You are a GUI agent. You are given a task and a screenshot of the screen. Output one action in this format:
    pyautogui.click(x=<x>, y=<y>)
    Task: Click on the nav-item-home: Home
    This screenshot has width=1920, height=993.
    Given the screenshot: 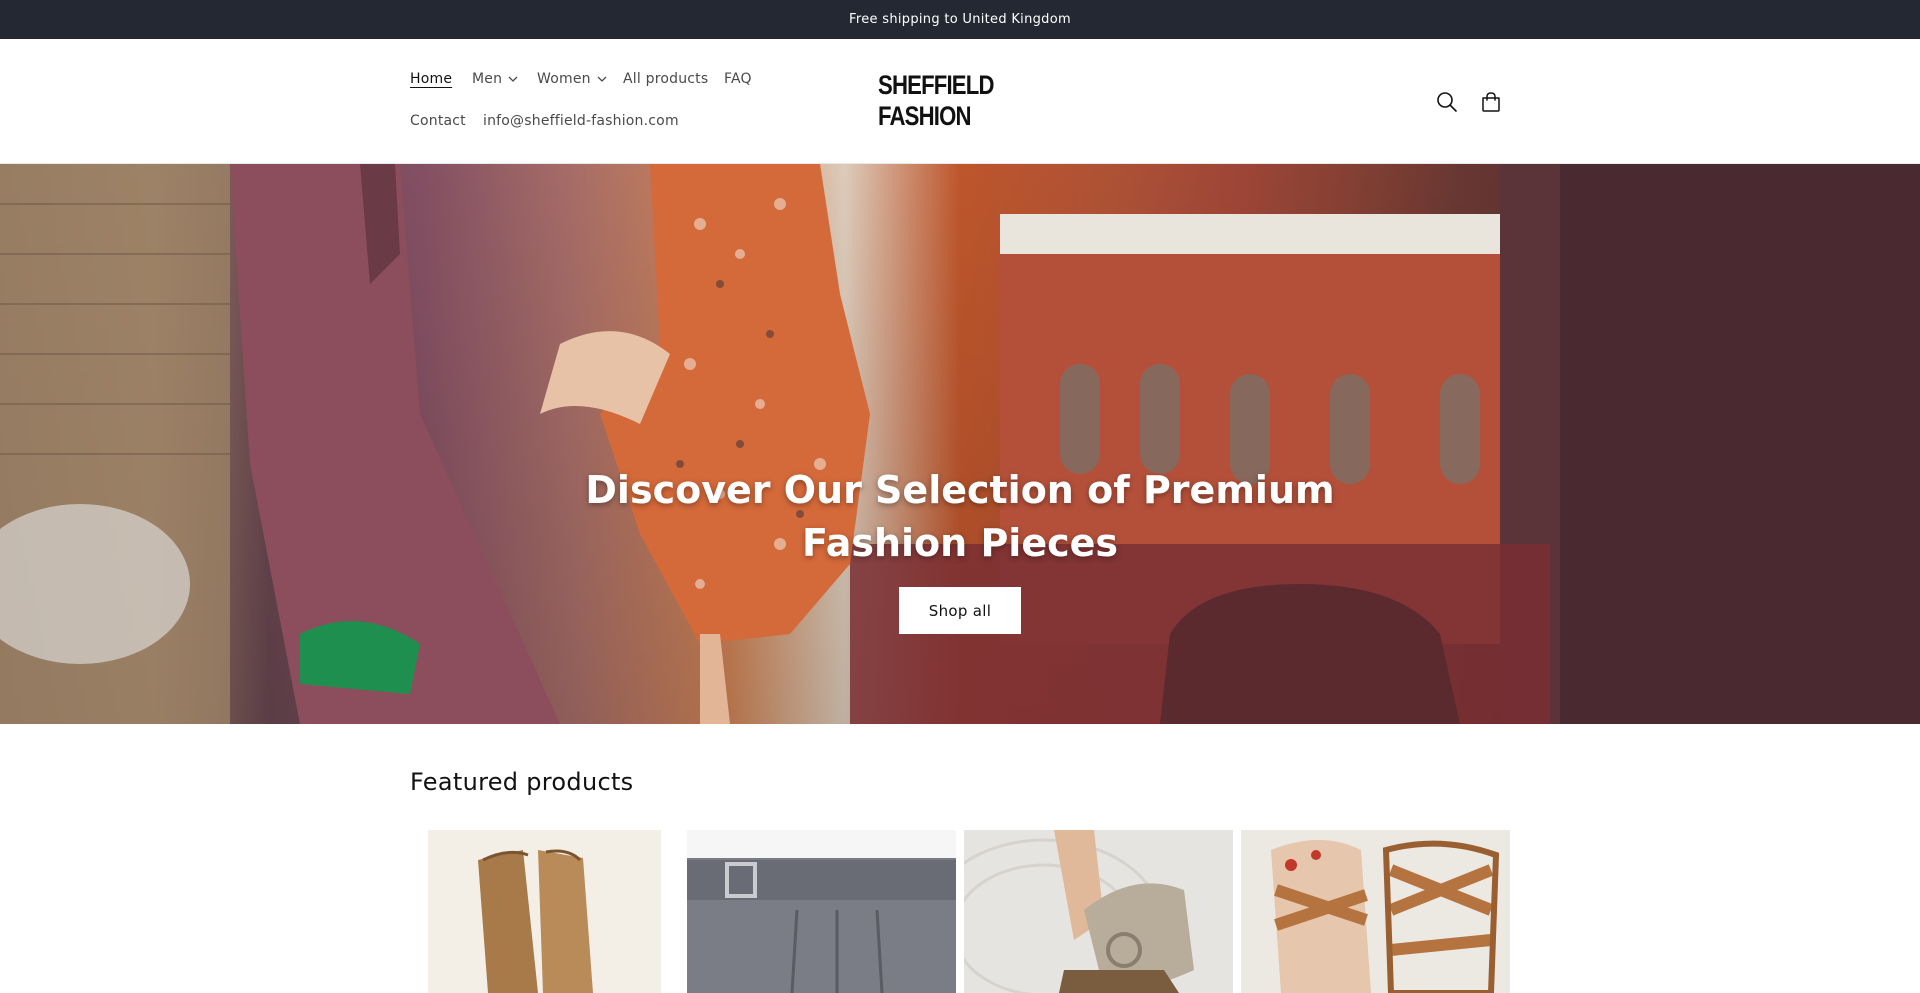 What is the action you would take?
    pyautogui.click(x=431, y=79)
    